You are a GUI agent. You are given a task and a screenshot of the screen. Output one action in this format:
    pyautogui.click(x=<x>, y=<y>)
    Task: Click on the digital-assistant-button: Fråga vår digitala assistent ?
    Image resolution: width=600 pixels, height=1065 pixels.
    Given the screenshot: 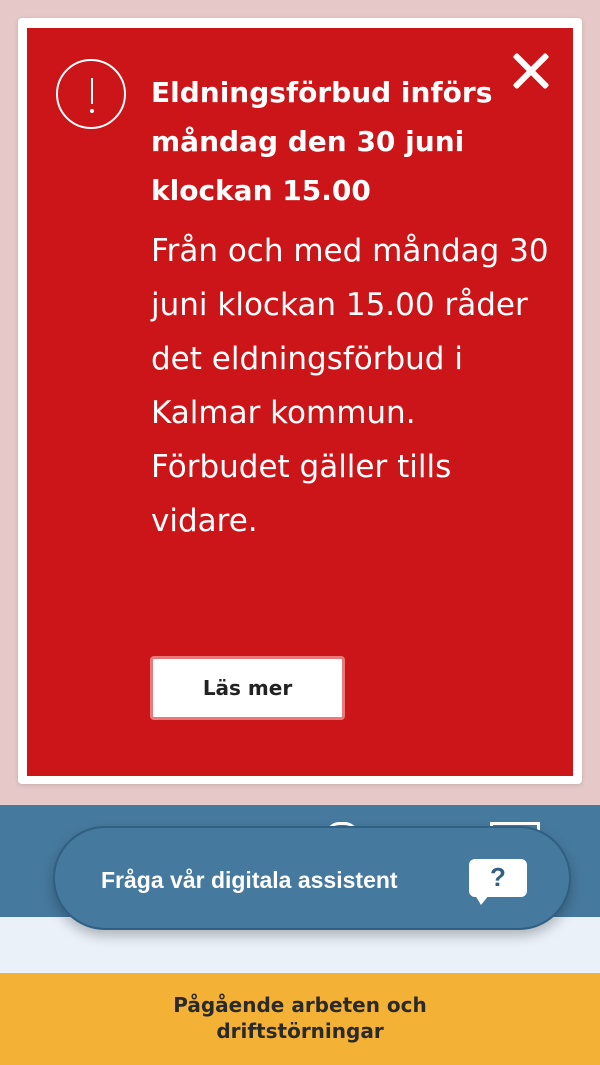 What is the action you would take?
    pyautogui.click(x=312, y=878)
    